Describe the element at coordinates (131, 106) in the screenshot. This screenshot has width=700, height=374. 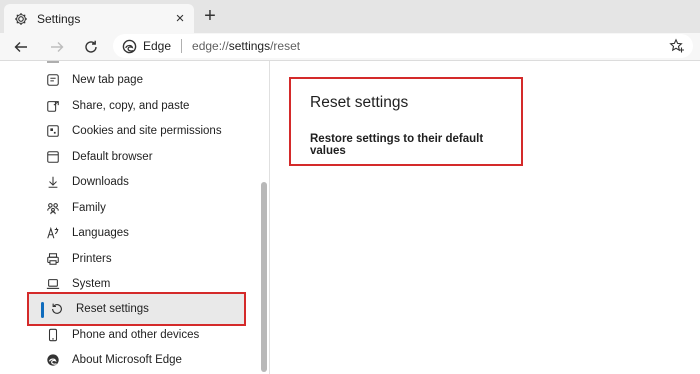
I see `sidebar-item-label: Share, copy, and paste` at that location.